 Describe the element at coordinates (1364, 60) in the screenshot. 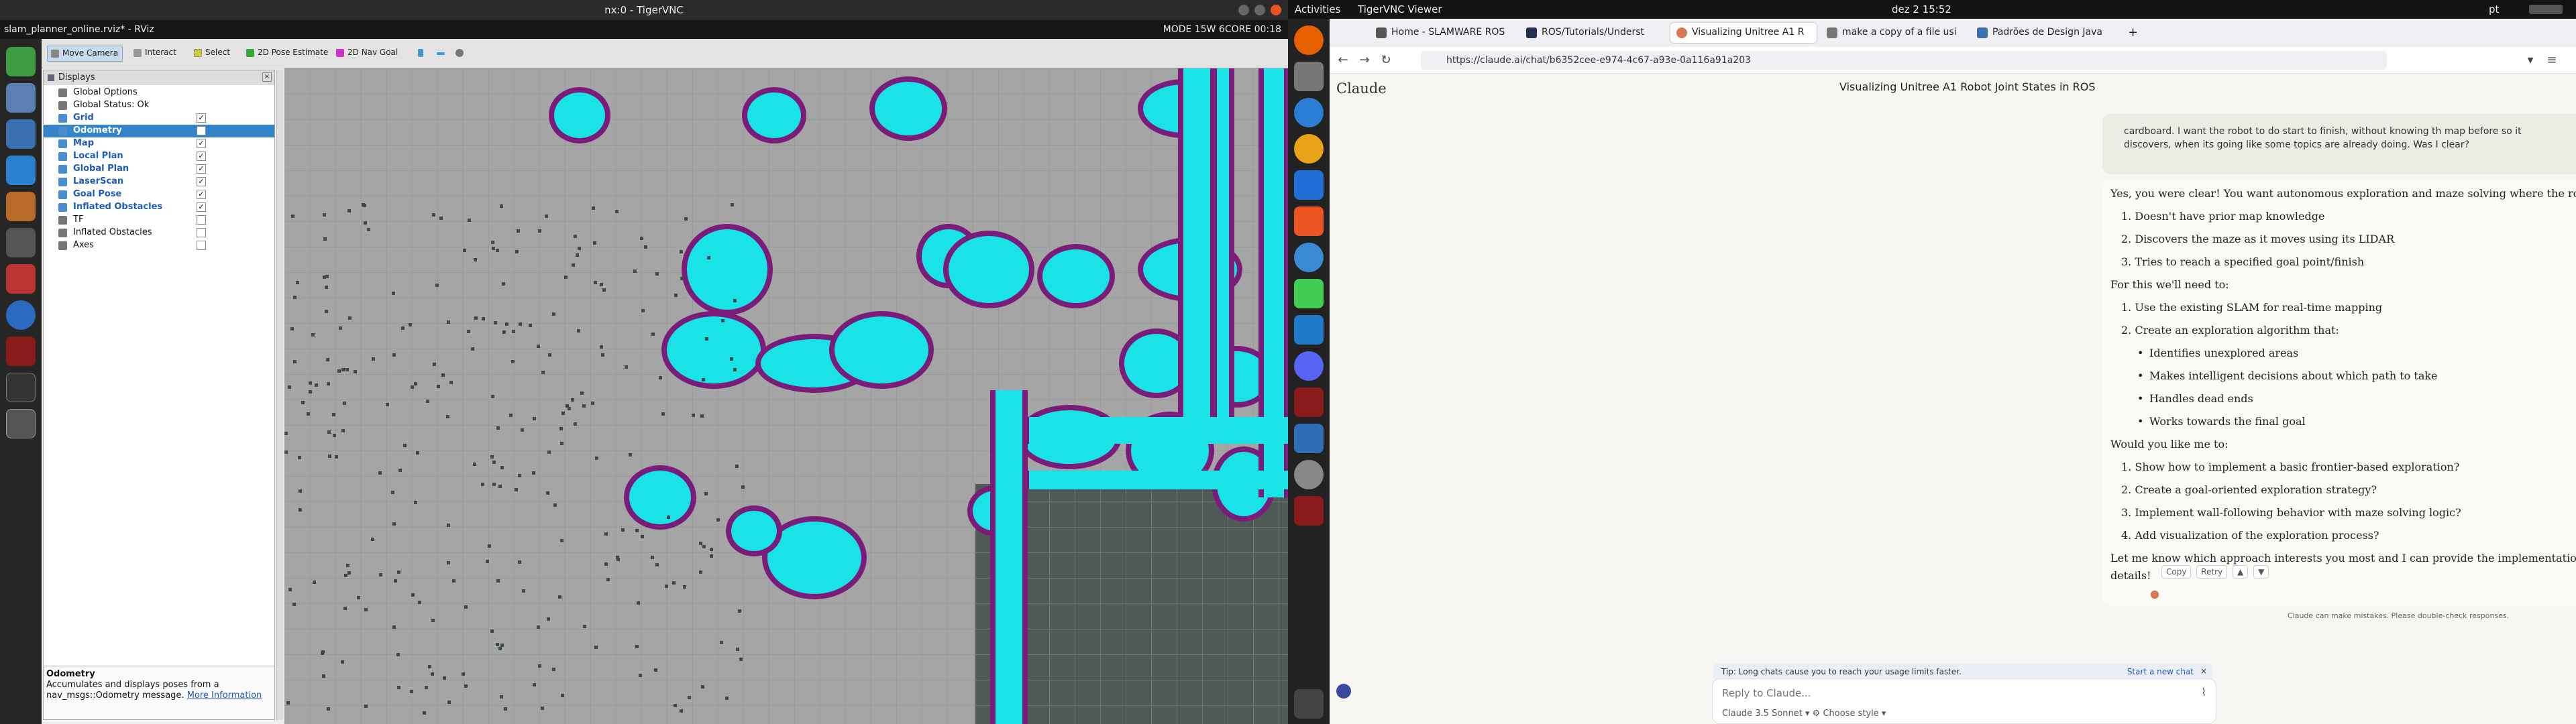

I see `forward-icon: →` at that location.